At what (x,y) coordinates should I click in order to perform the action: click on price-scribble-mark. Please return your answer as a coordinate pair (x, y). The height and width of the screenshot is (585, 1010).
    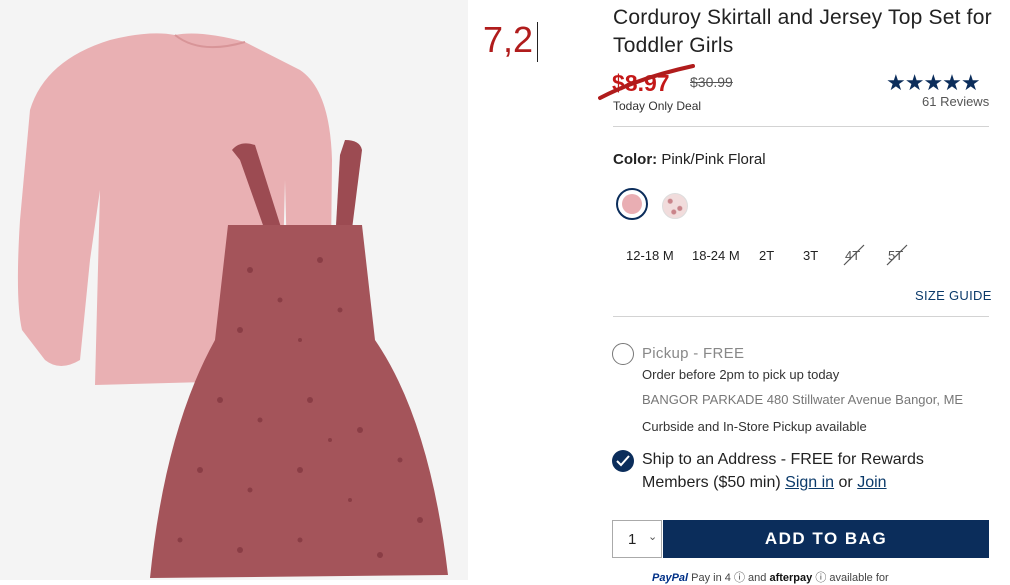
    Looking at the image, I should click on (646, 82).